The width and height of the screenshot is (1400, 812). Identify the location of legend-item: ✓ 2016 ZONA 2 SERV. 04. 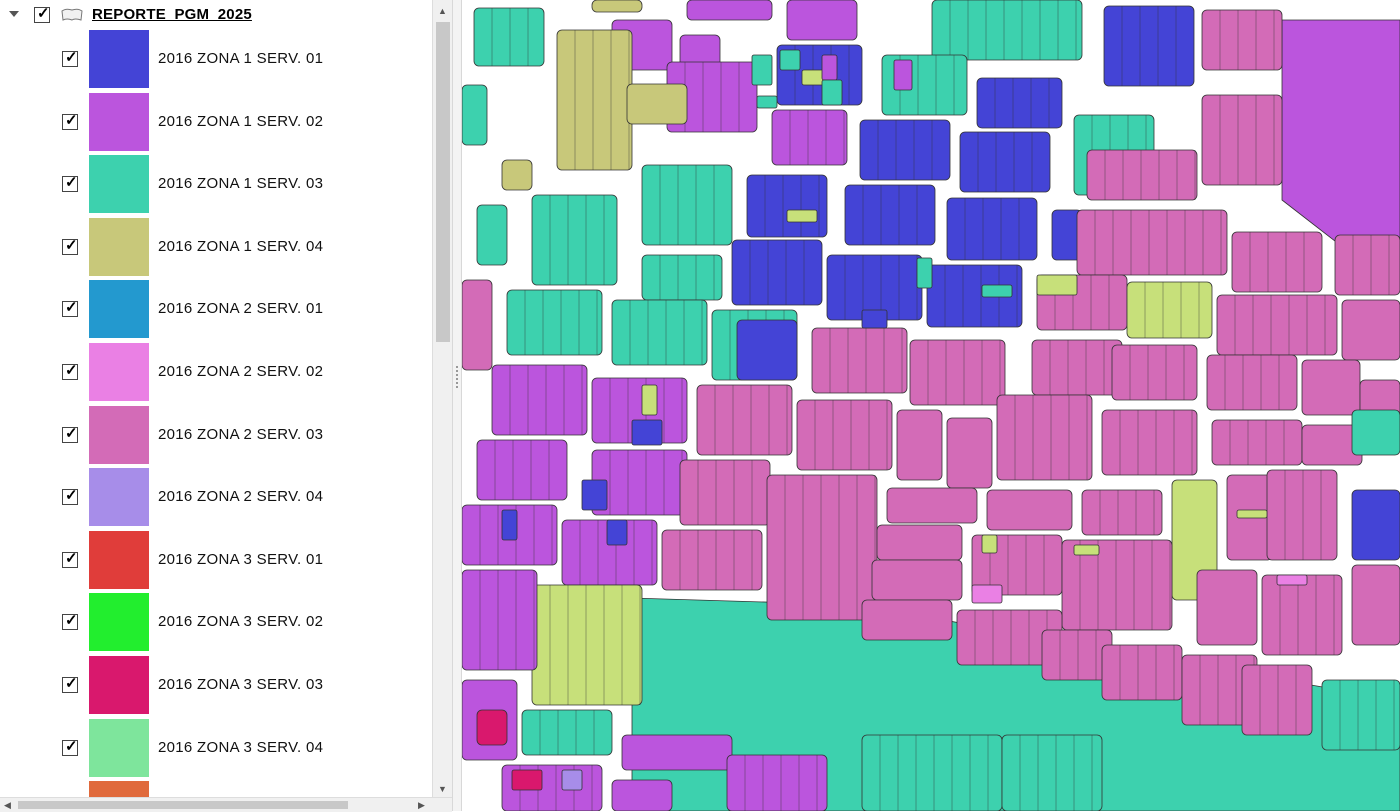
(216, 497).